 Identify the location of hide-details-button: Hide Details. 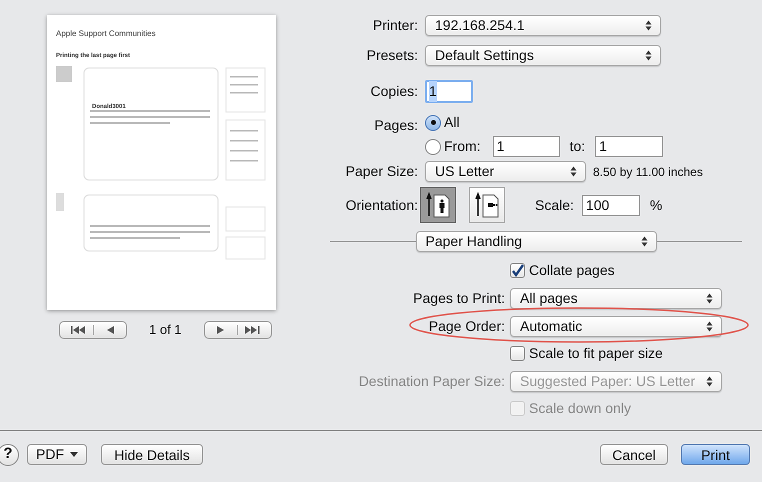
(152, 454).